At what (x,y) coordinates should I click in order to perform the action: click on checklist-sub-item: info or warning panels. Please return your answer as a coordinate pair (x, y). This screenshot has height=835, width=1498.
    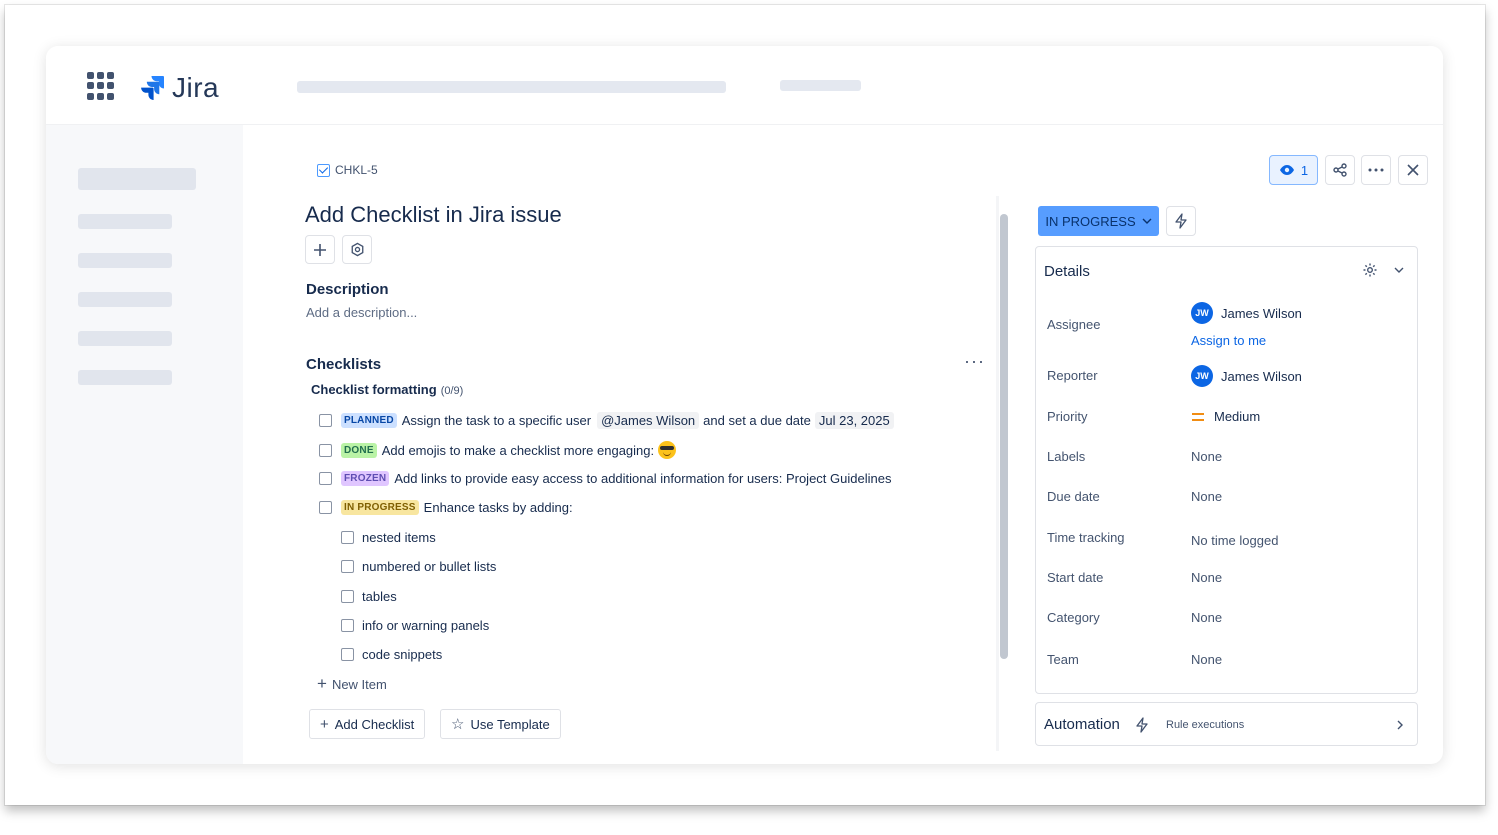
    Looking at the image, I should click on (415, 625).